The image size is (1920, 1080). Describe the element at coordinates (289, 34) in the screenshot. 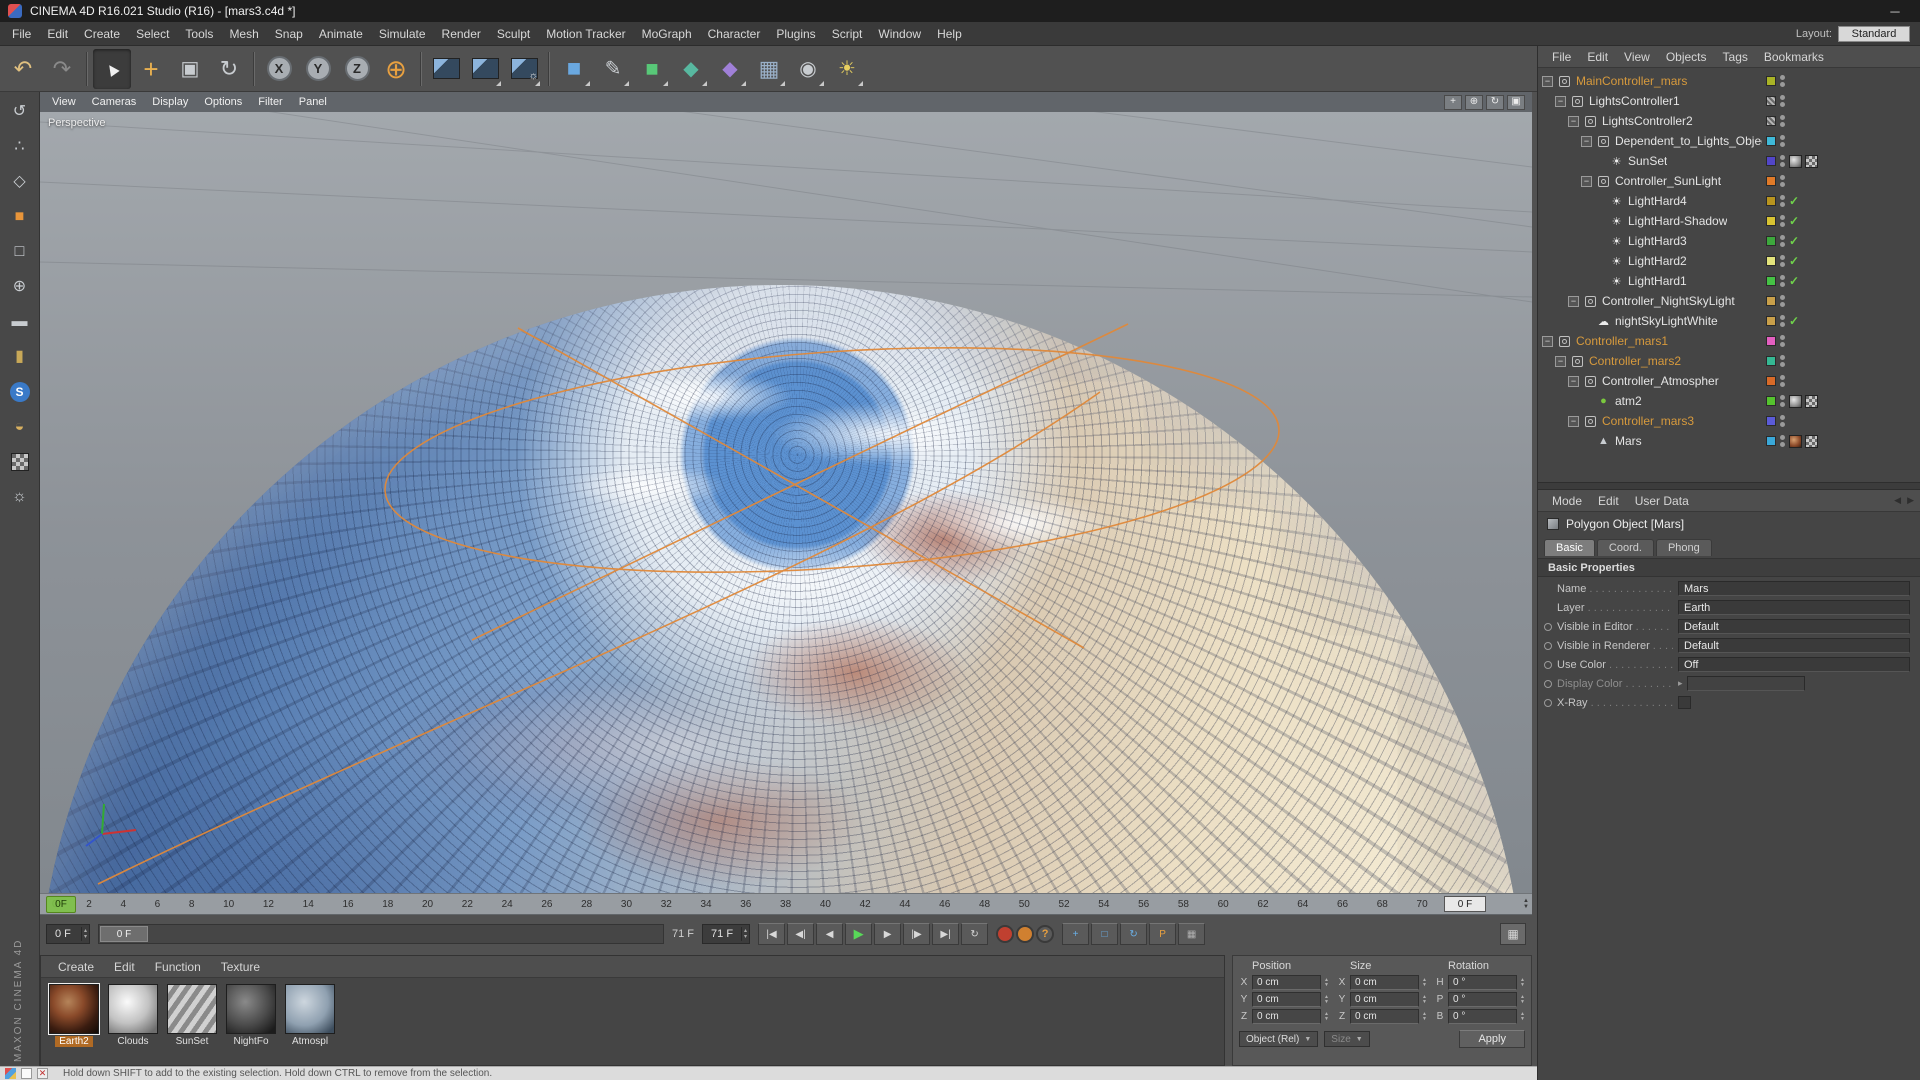

I see `menu-snap: Snap` at that location.